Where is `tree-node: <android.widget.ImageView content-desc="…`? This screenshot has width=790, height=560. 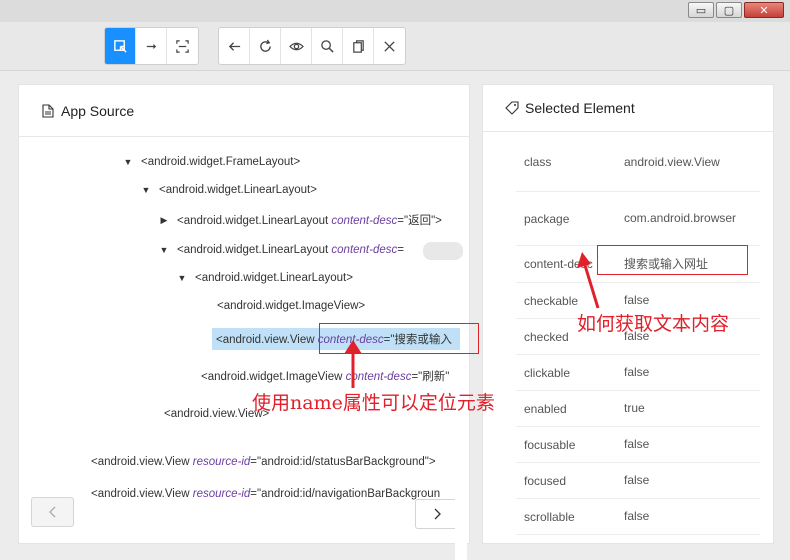 tree-node: <android.widget.ImageView content-desc="… is located at coordinates (325, 376).